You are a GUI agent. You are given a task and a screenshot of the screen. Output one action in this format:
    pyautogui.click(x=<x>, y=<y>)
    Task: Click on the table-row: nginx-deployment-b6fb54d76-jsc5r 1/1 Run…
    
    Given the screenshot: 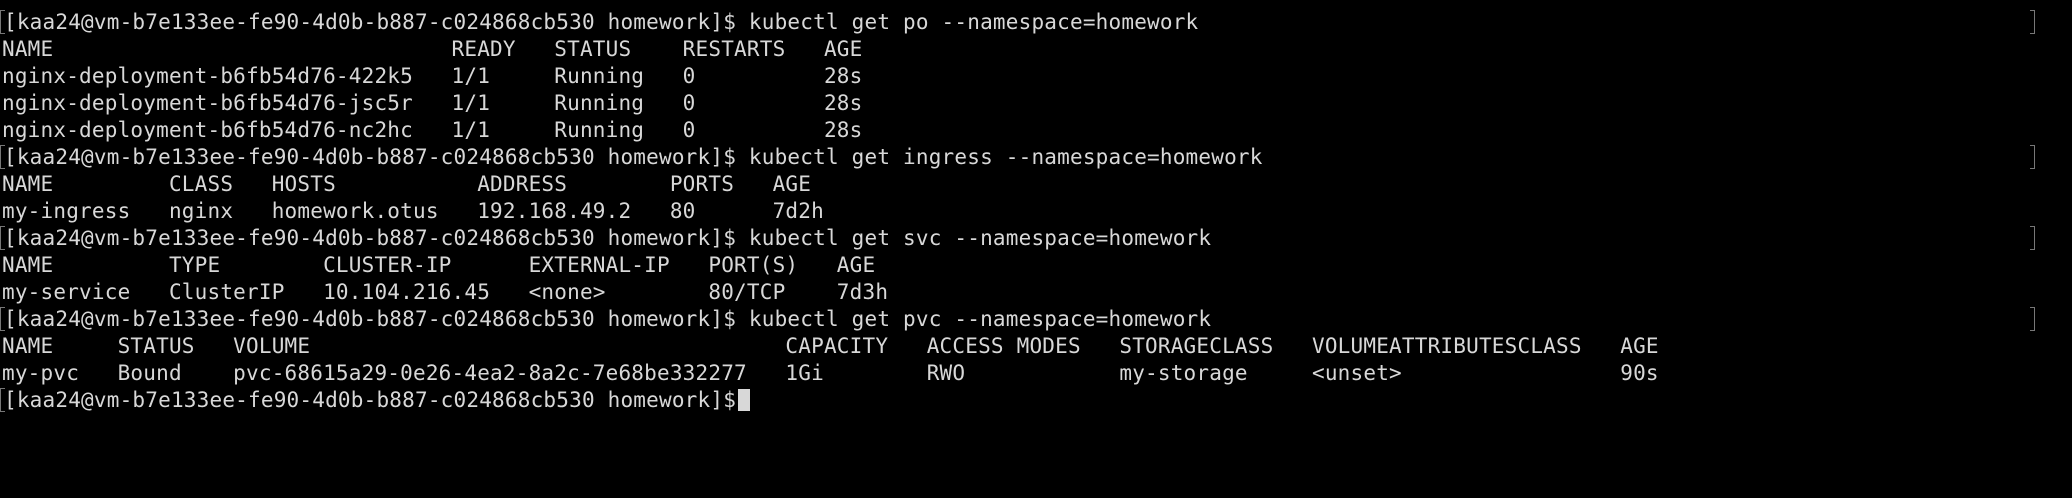 What is the action you would take?
    pyautogui.click(x=432, y=103)
    